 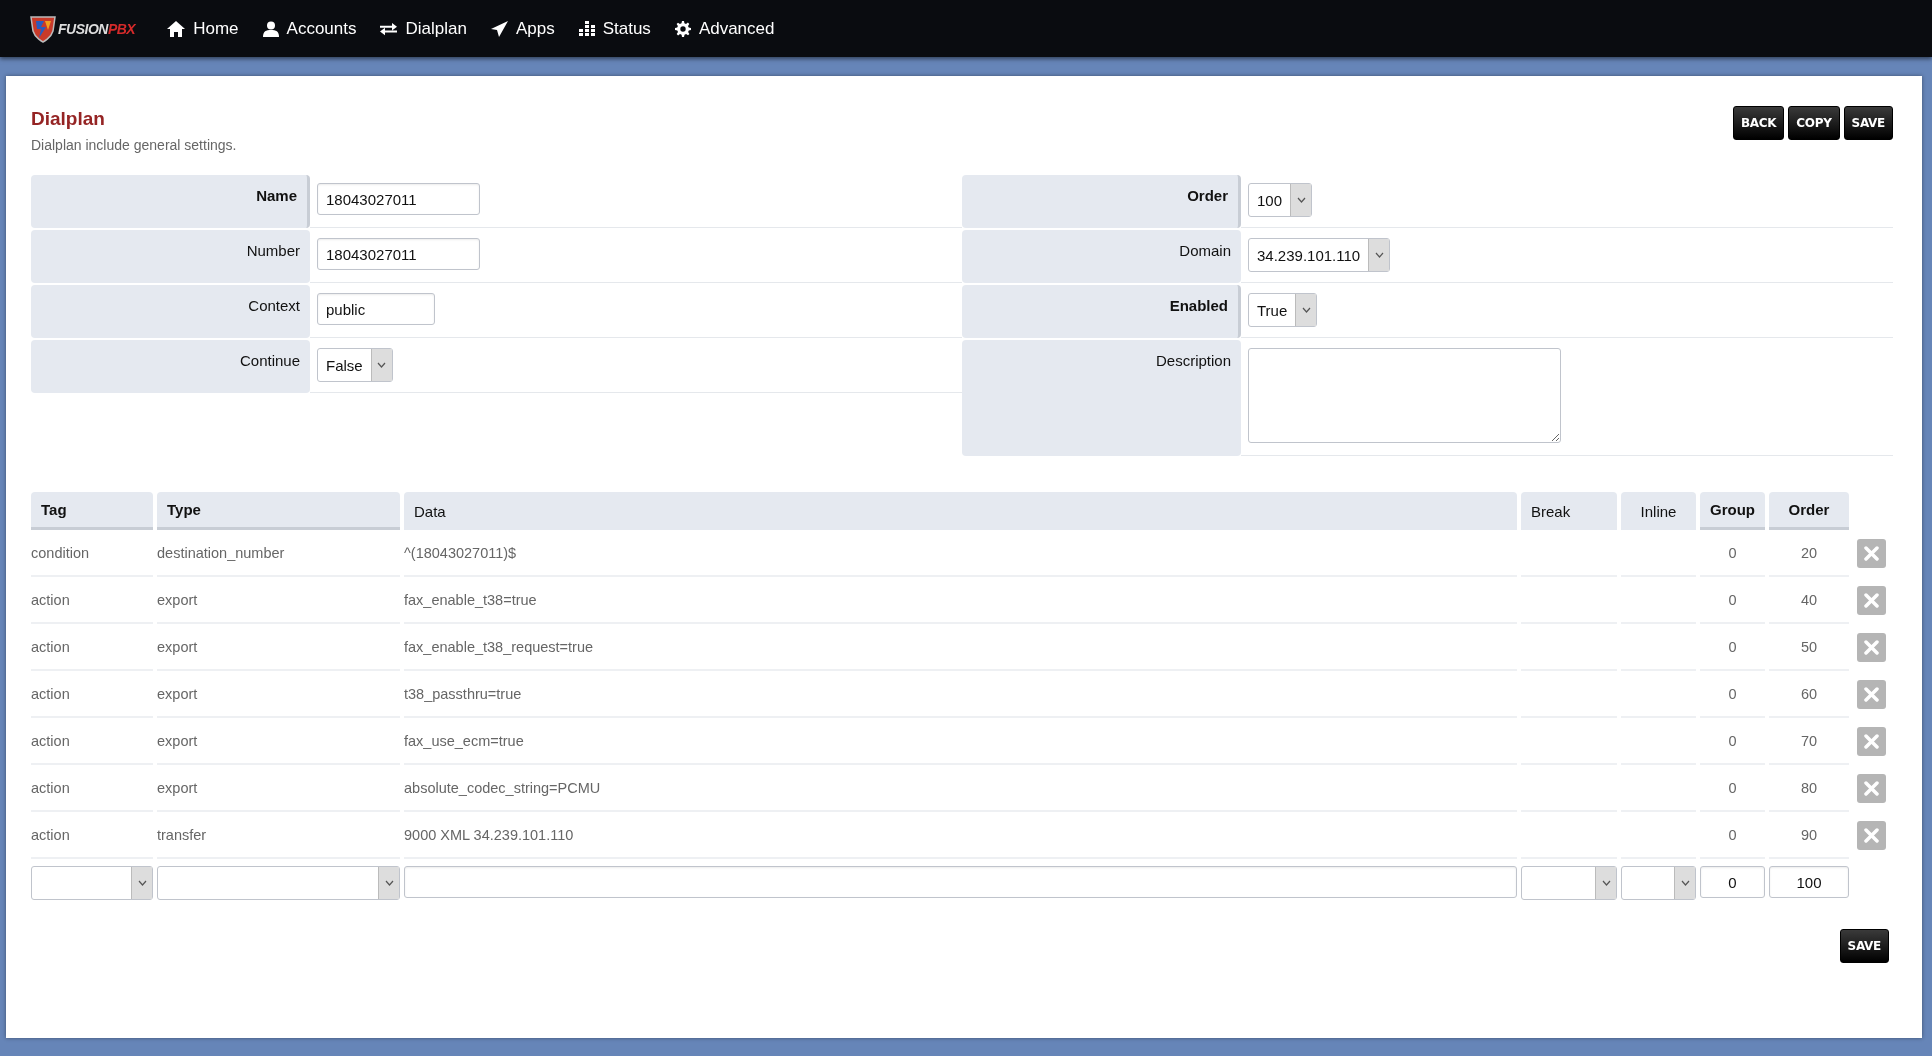 I want to click on nav-link: Home, so click(x=203, y=28).